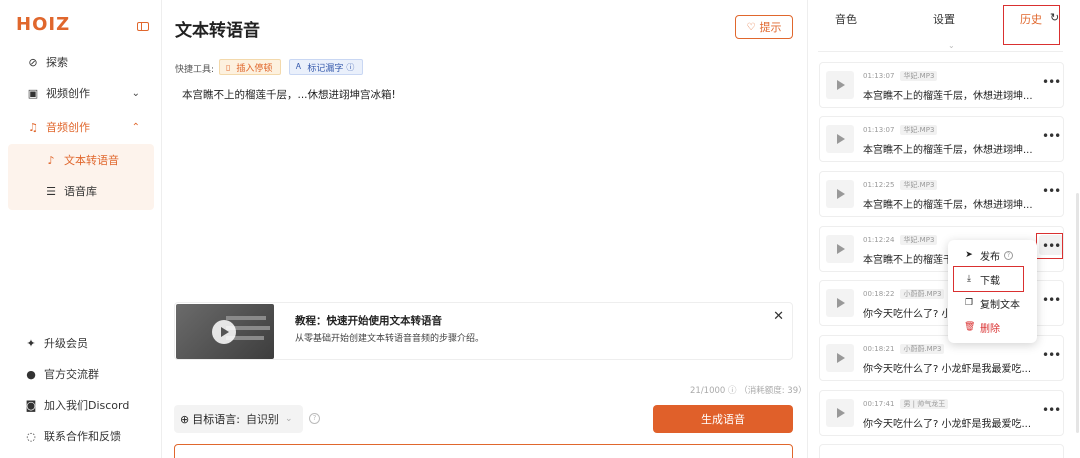 The width and height of the screenshot is (1080, 458). What do you see at coordinates (31, 374) in the screenshot?
I see `bell-icon: ●` at bounding box center [31, 374].